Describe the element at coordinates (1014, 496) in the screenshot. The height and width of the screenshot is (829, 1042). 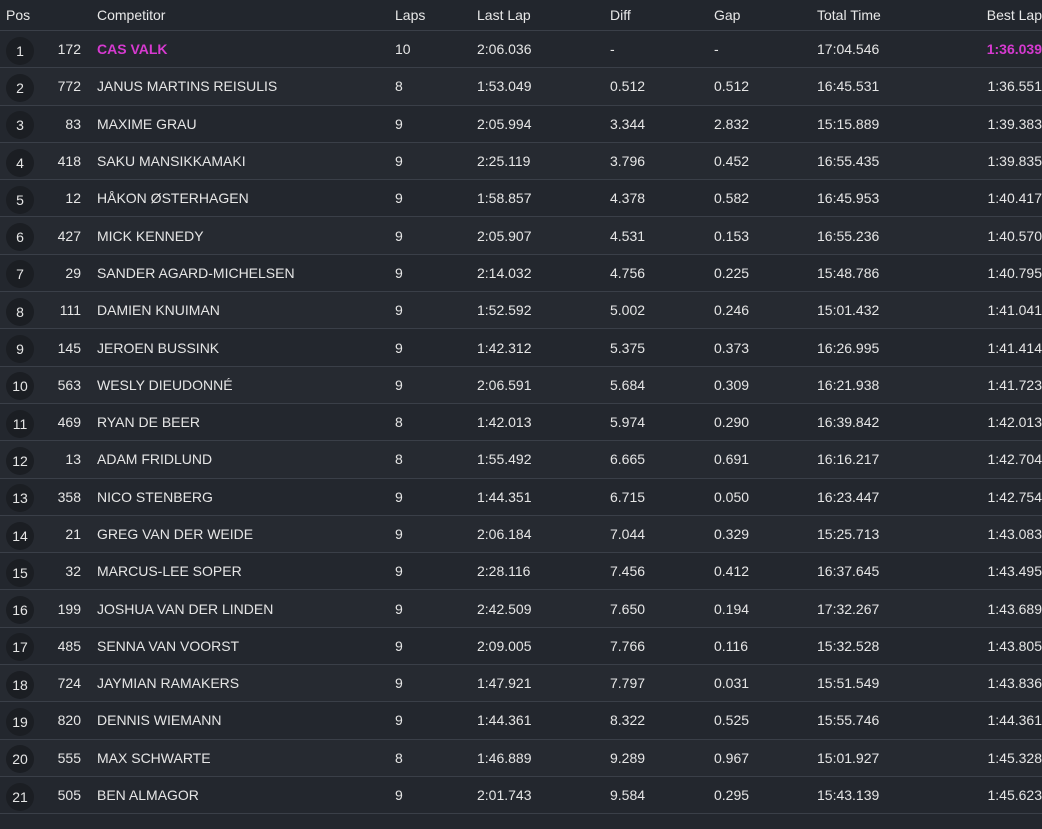
I see `best-lap-cell: 1:42.754` at that location.